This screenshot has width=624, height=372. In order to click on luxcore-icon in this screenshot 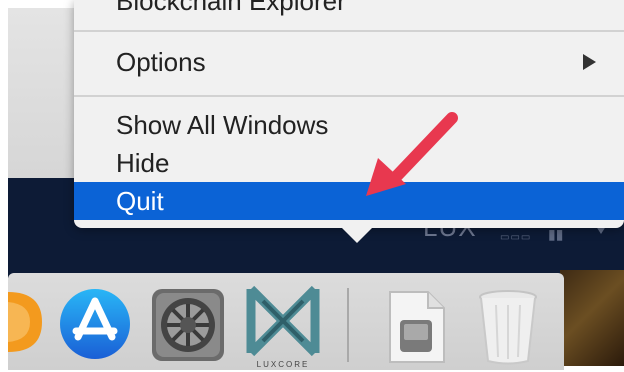, I will do `click(283, 321)`.